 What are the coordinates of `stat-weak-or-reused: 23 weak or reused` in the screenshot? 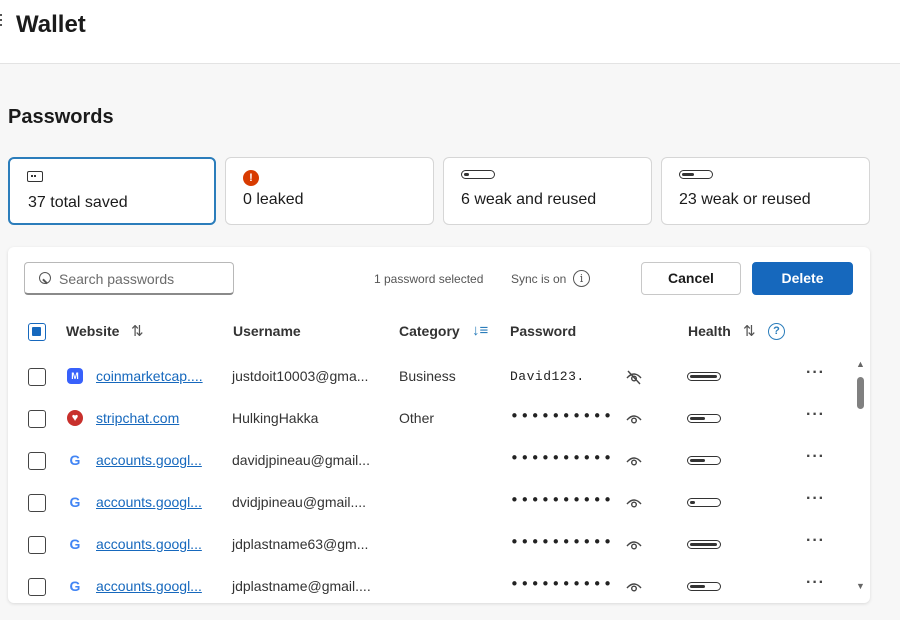 It's located at (765, 191).